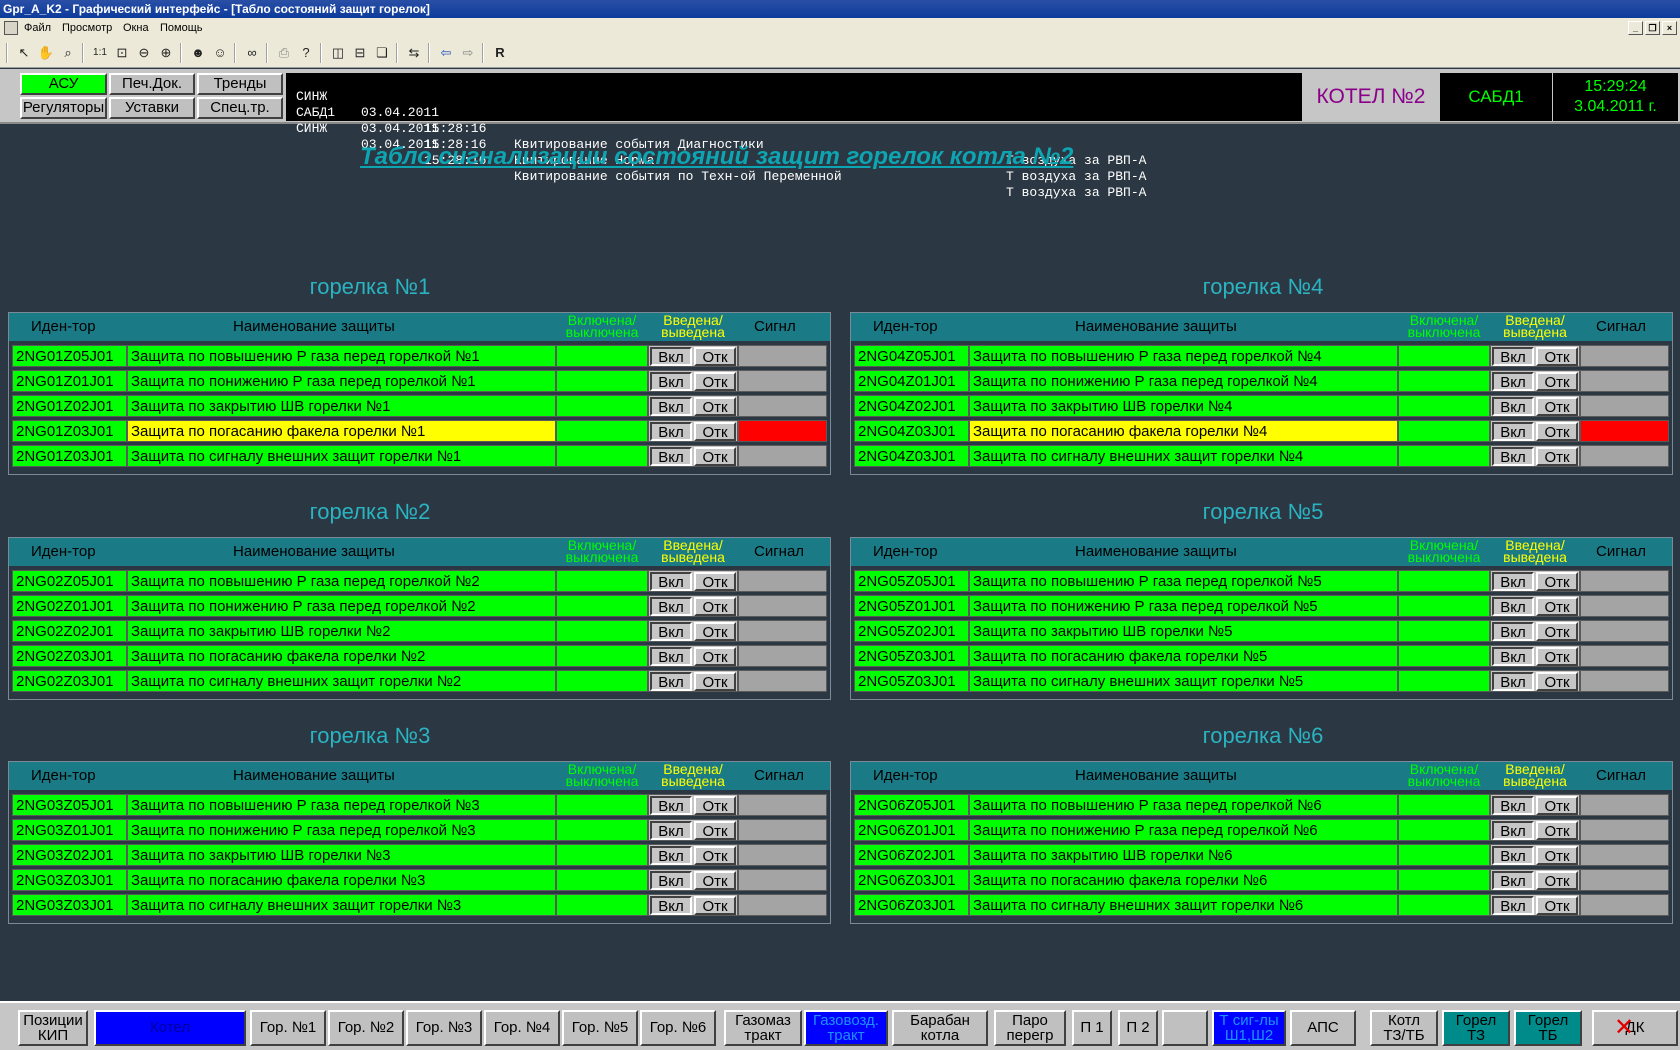  Describe the element at coordinates (600, 1028) in the screenshot. I see `bottom-gor5-button: Гор. №5` at that location.